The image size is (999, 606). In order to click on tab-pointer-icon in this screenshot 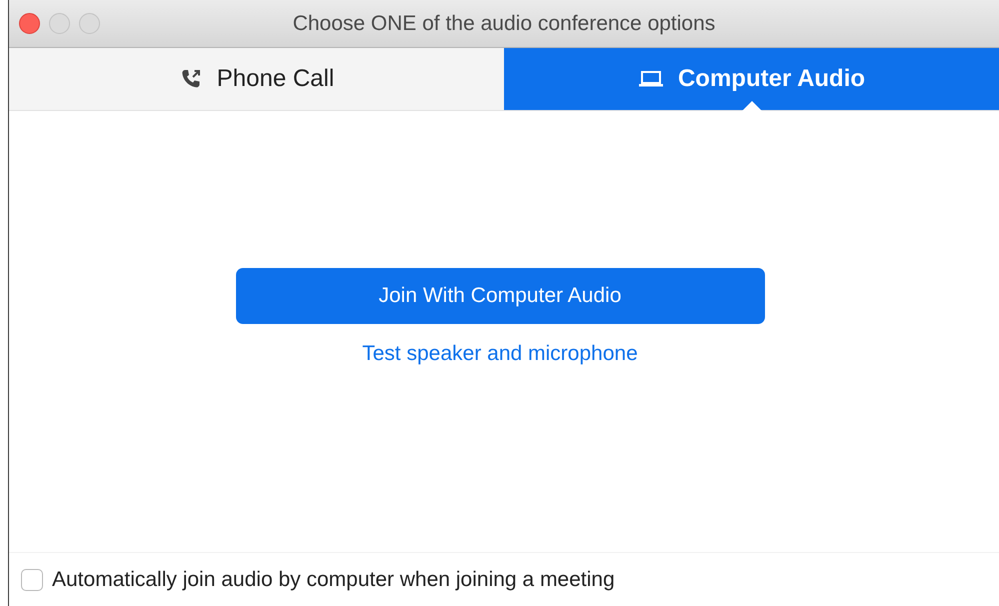, I will do `click(752, 106)`.